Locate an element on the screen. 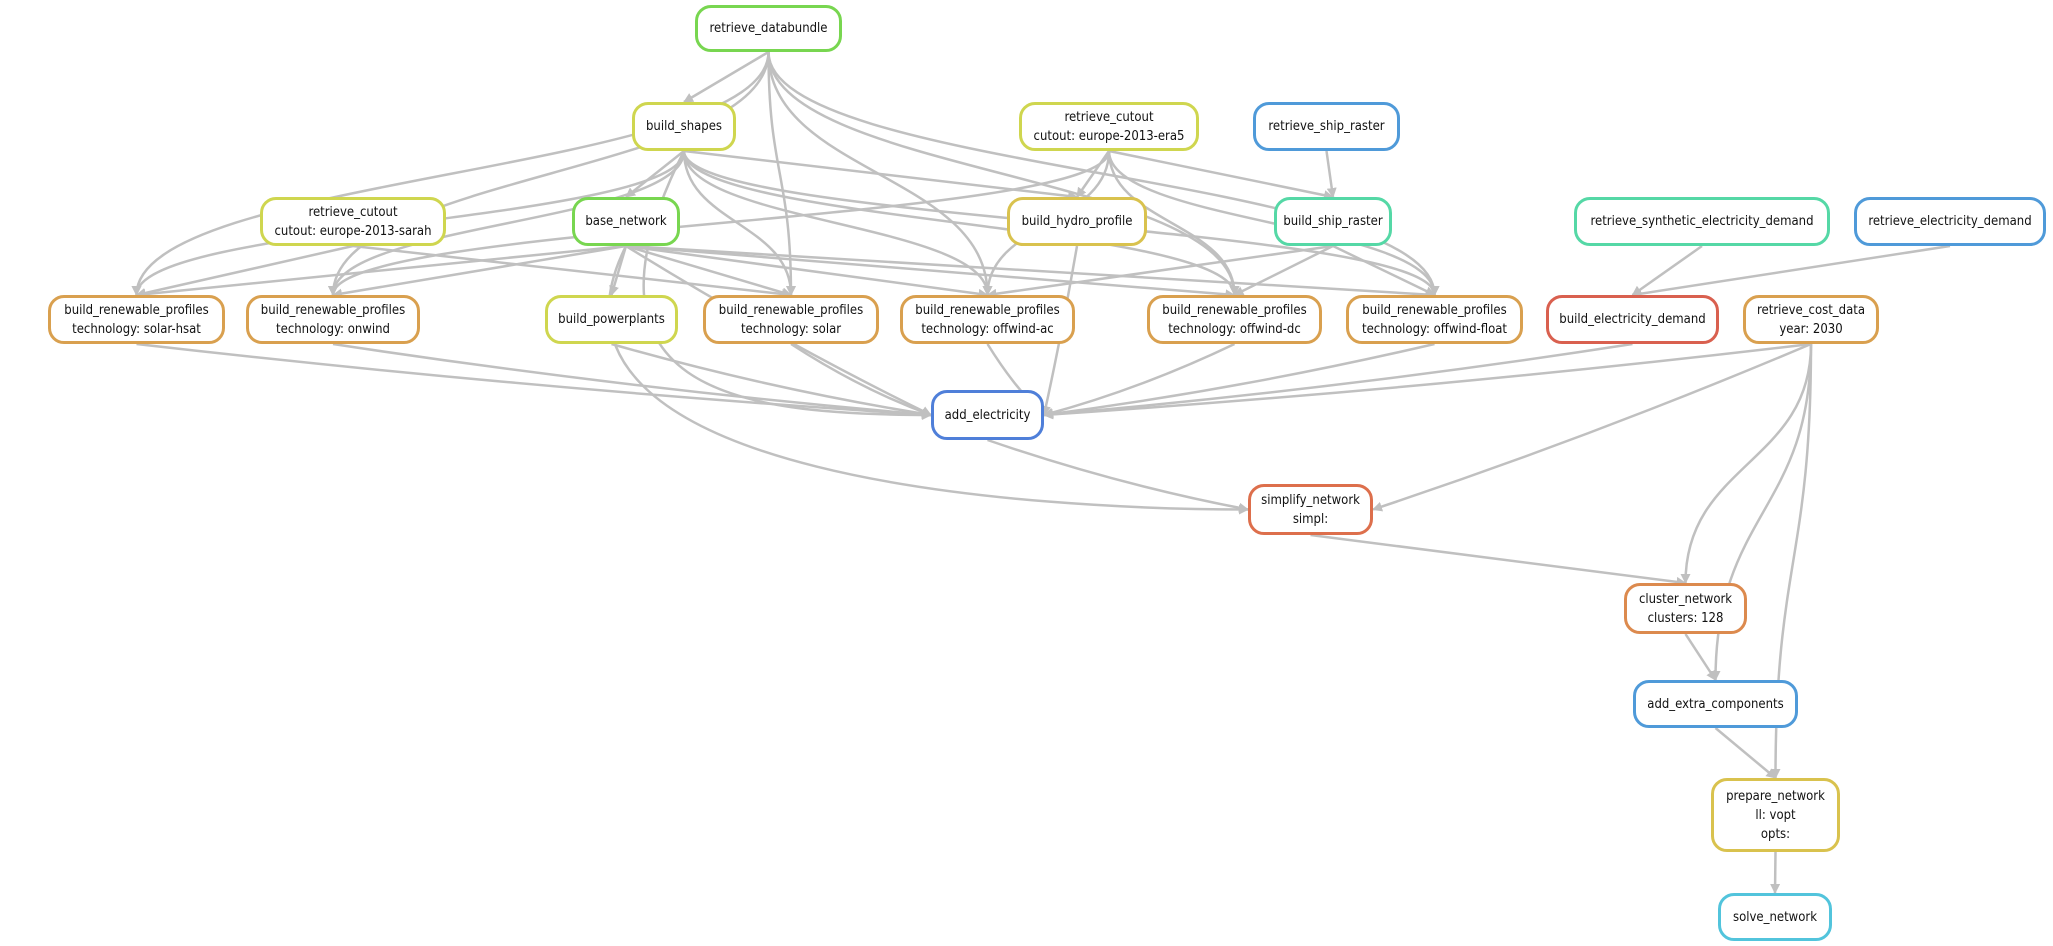  edge-retrieve_cutout_sarah-to-brp_solar_hsat is located at coordinates (244, 271).